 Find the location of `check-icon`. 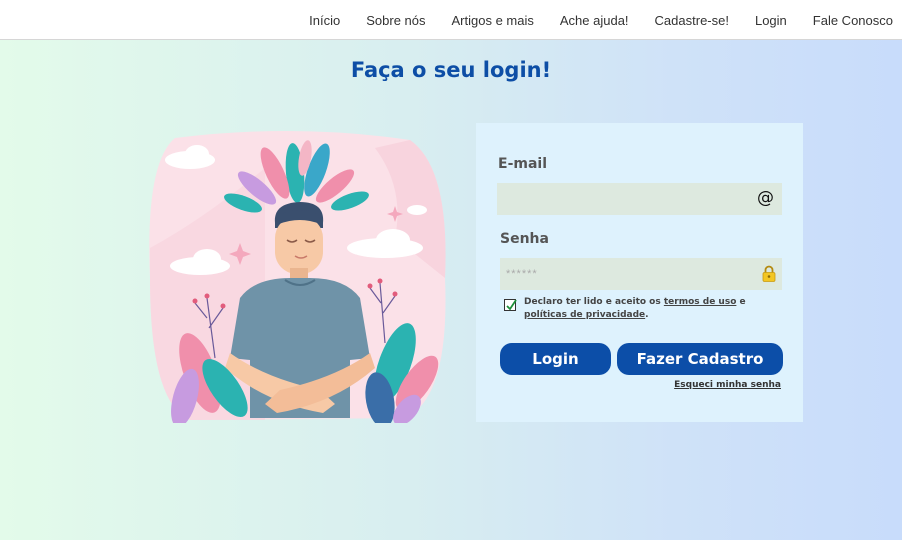

check-icon is located at coordinates (511, 305).